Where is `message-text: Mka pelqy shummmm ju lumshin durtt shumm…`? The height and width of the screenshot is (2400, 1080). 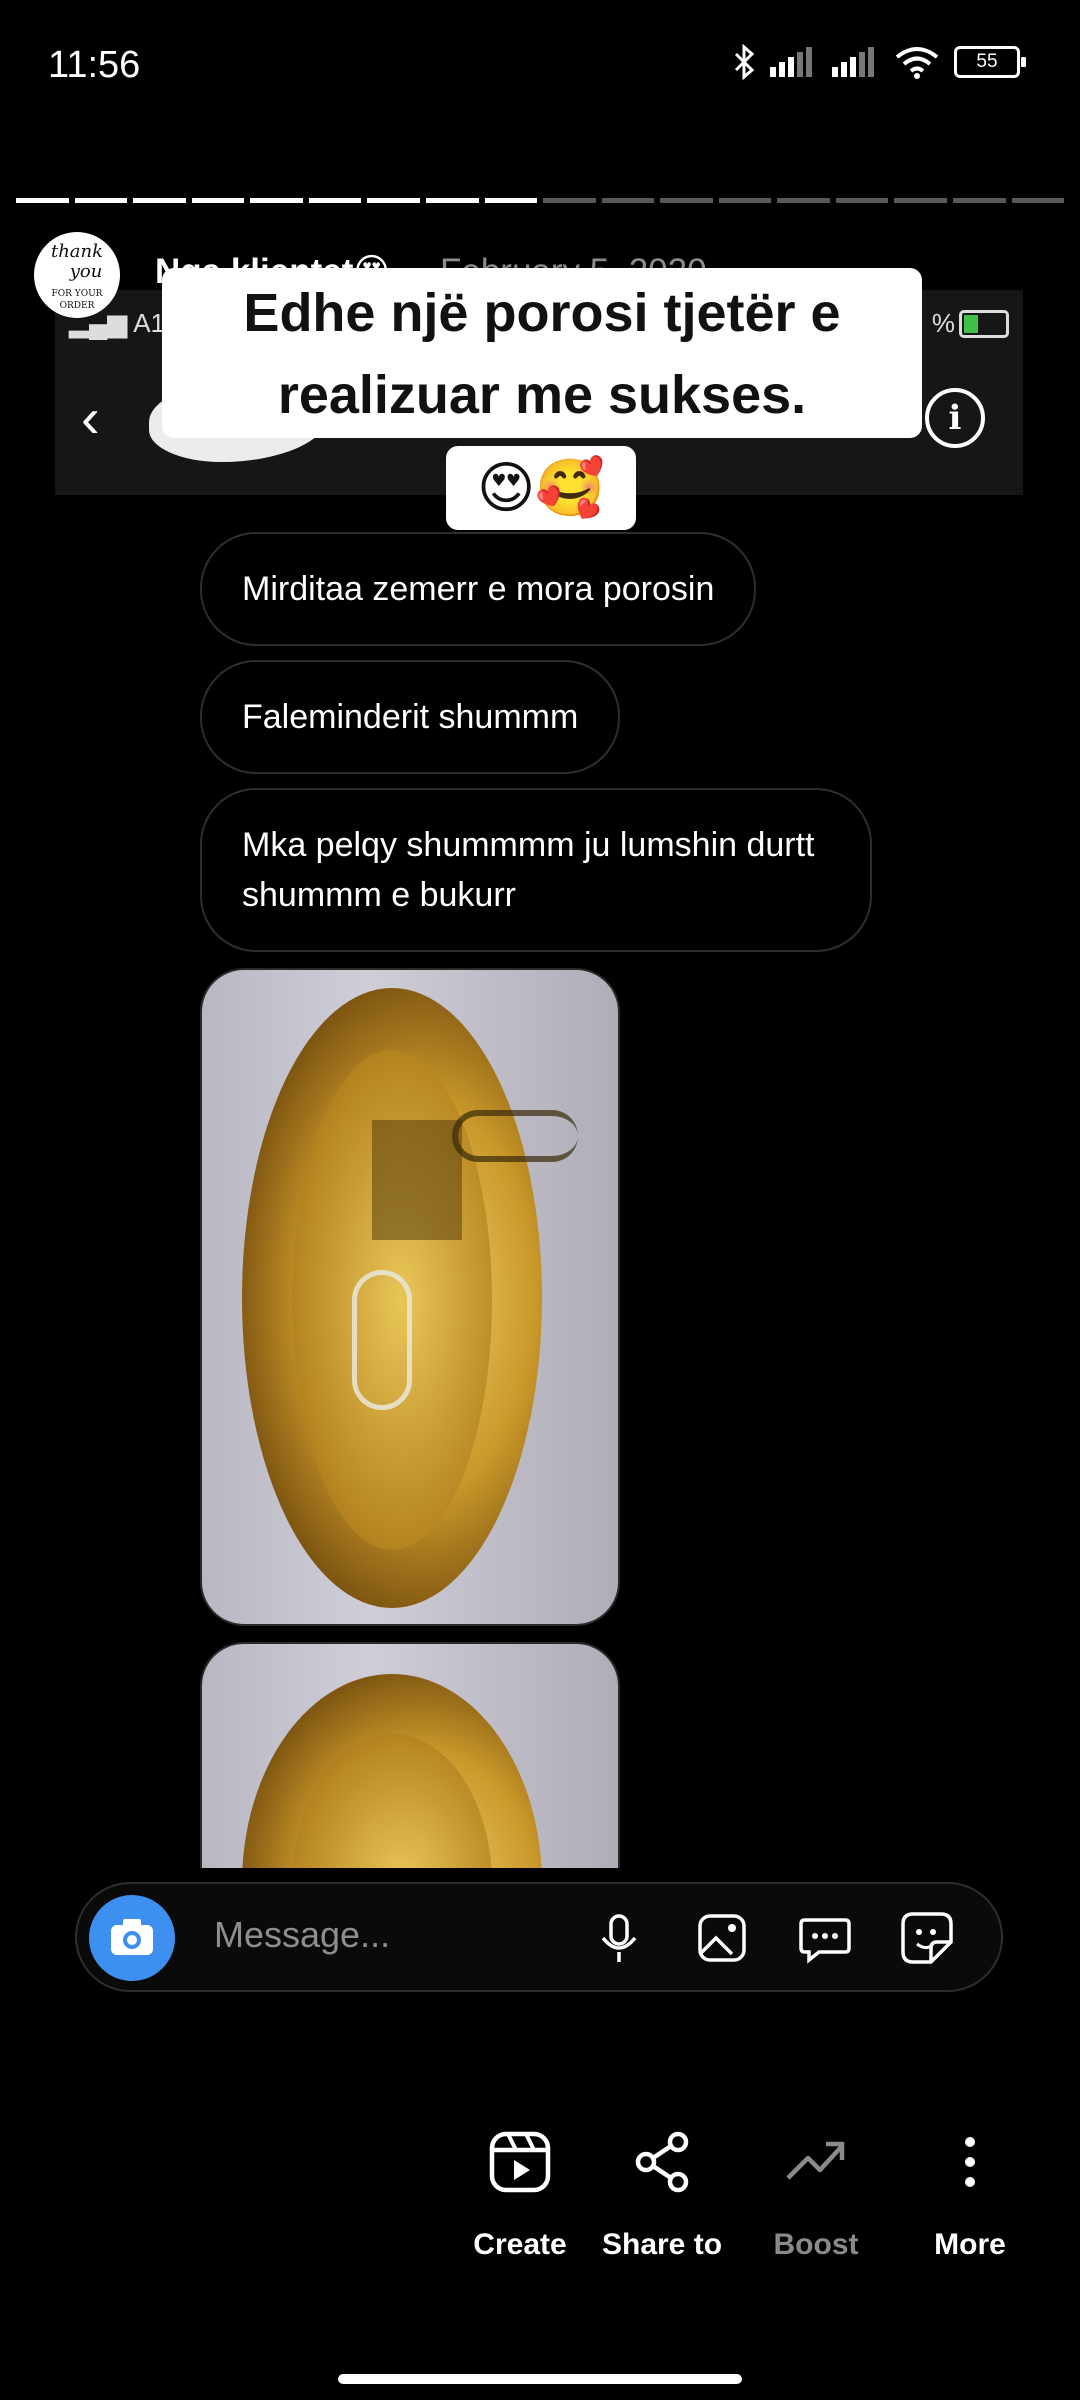
message-text: Mka pelqy shummmm ju lumshin durtt shumm… is located at coordinates (528, 870).